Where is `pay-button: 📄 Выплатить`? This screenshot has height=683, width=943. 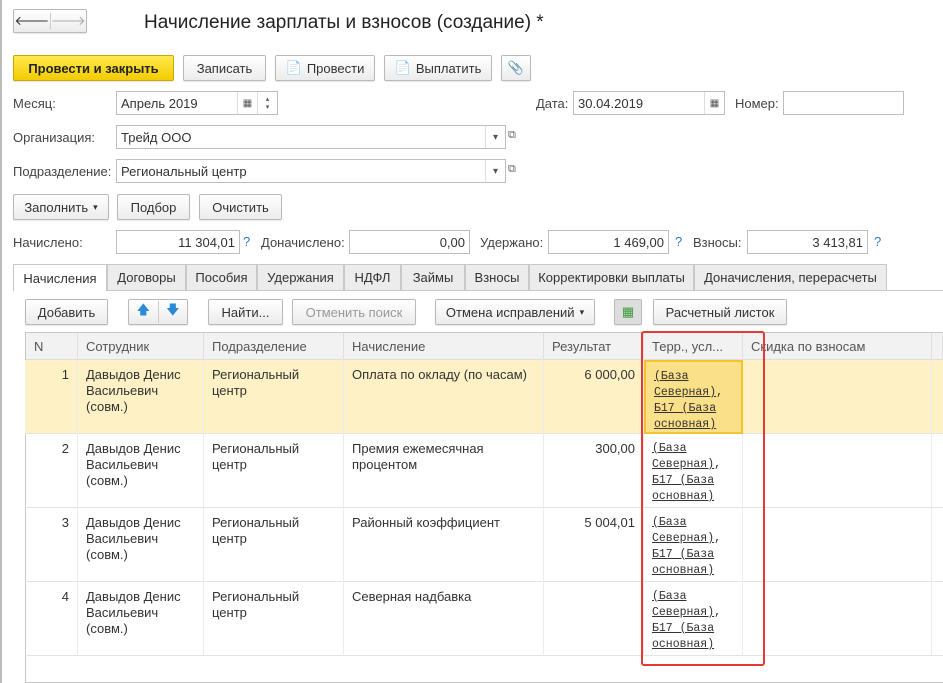
pay-button: 📄 Выплатить is located at coordinates (438, 68).